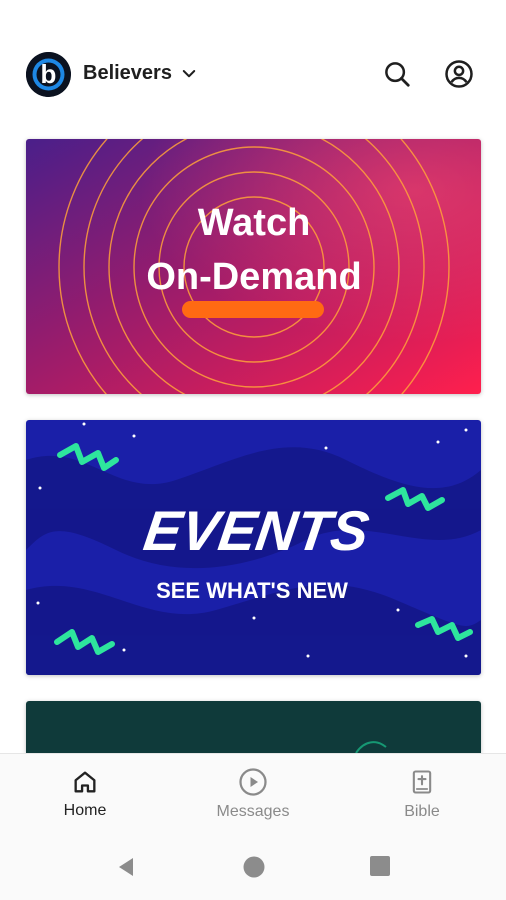 Image resolution: width=506 pixels, height=900 pixels. I want to click on bottom-navigation: Home Messages Bible, so click(253, 793).